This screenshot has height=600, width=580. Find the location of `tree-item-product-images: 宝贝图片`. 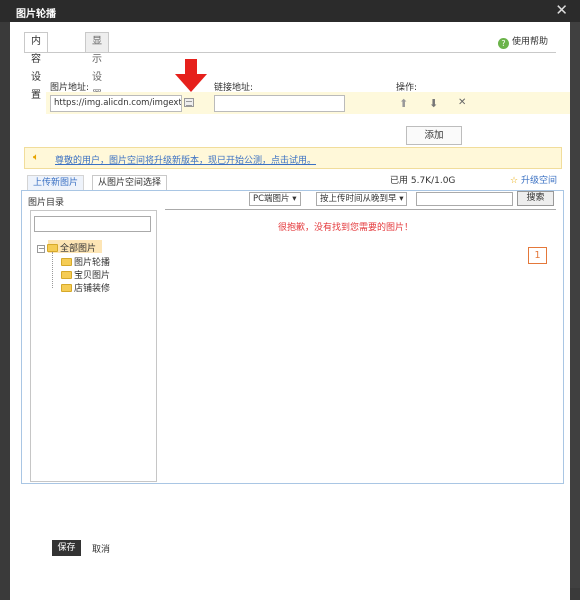

tree-item-product-images: 宝贝图片 is located at coordinates (85, 274).